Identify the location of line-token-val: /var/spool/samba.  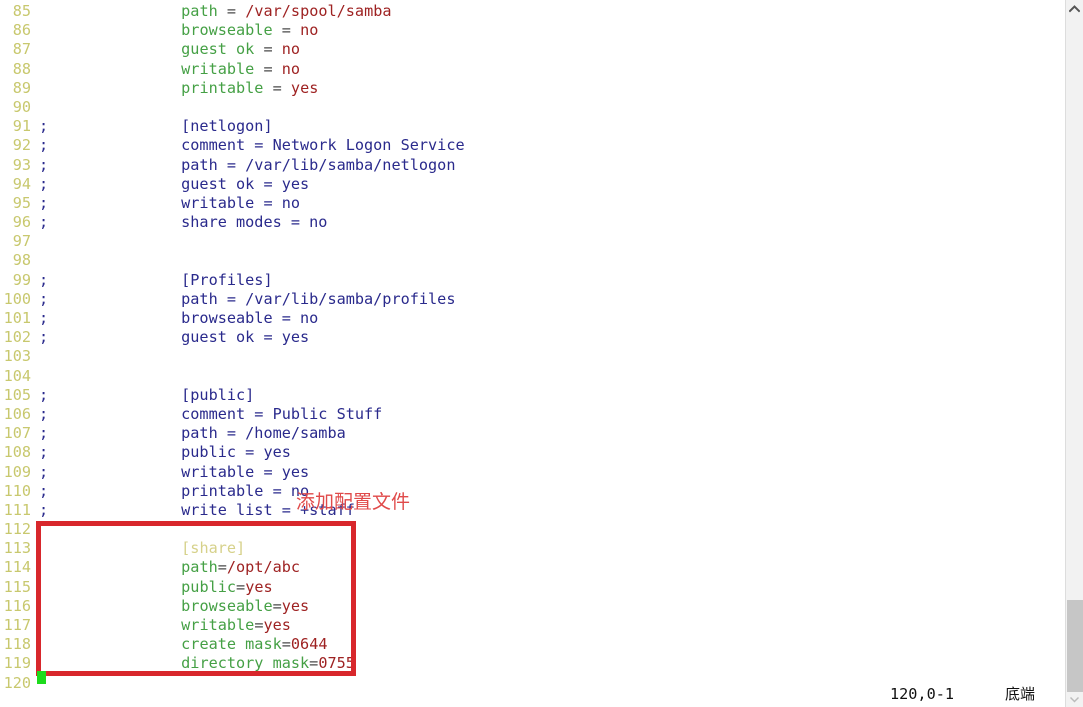
(318, 11).